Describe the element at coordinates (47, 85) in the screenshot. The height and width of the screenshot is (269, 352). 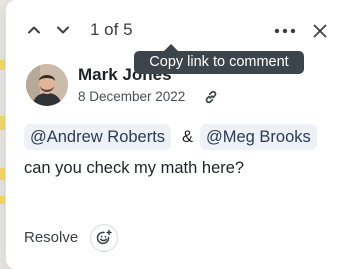
I see `avatar` at that location.